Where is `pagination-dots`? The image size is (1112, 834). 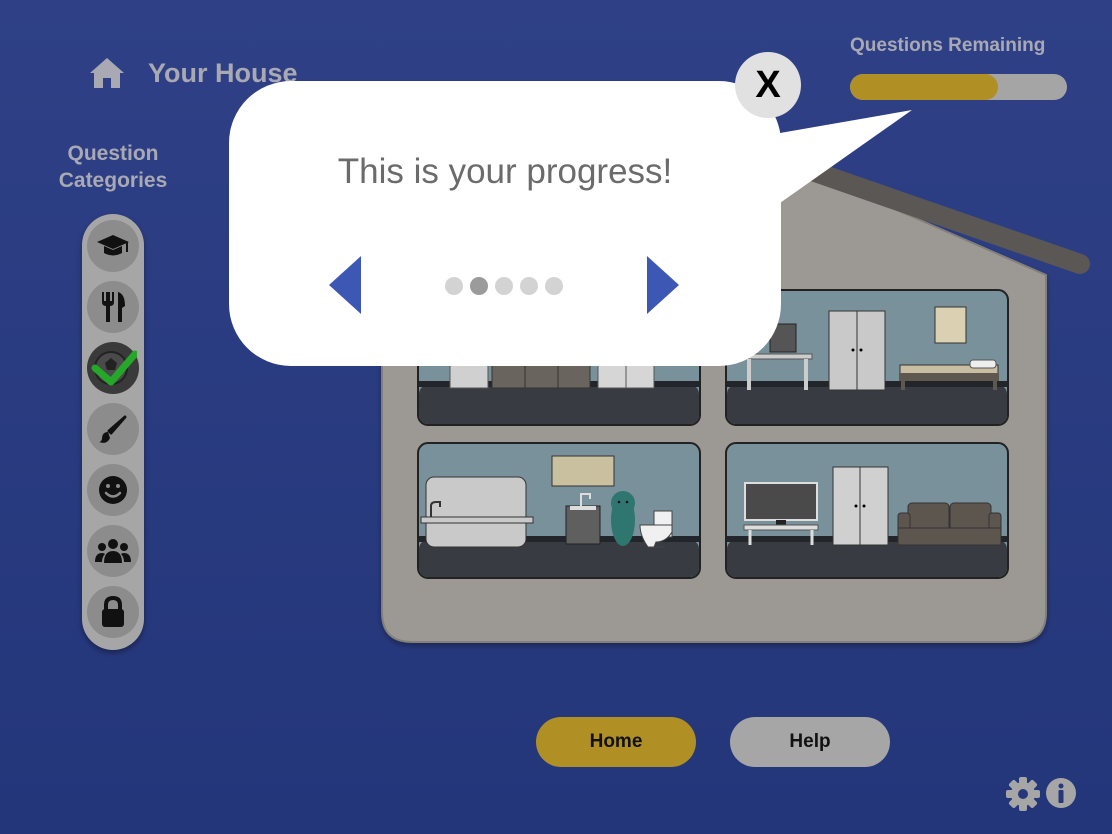
pagination-dots is located at coordinates (504, 286).